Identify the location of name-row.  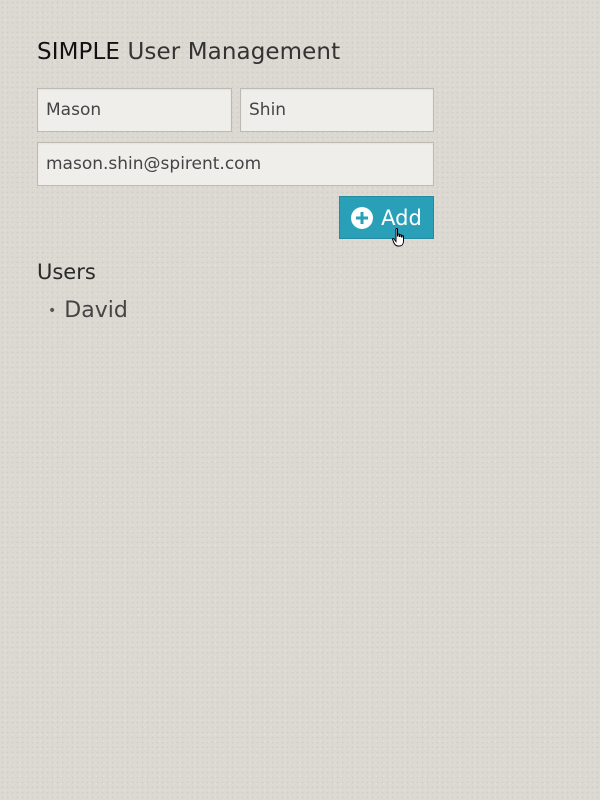
(237, 110).